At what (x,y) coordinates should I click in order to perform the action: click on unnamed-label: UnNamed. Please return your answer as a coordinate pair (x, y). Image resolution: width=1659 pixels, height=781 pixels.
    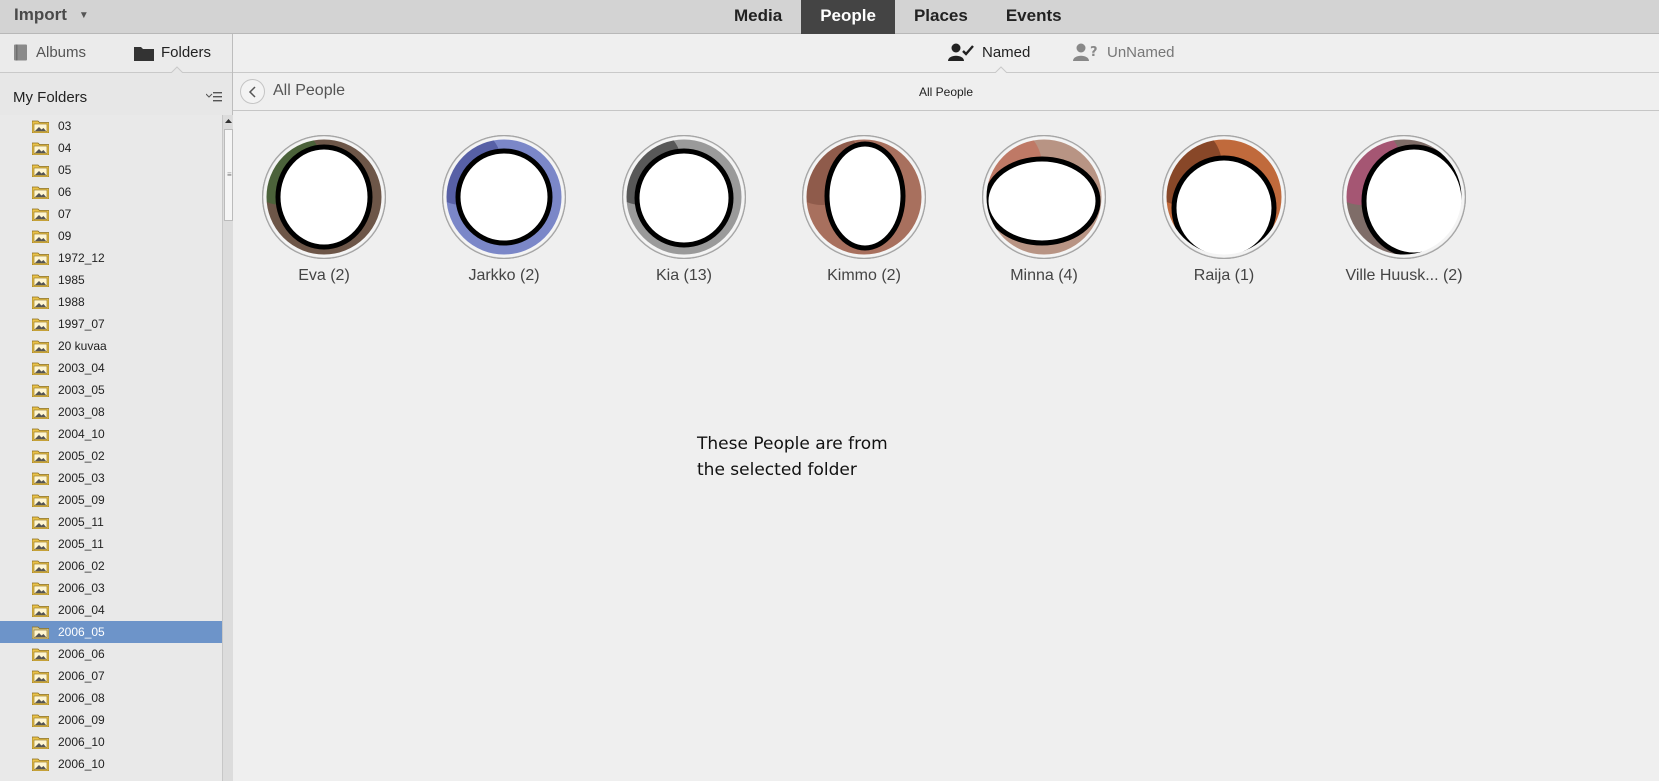
    Looking at the image, I should click on (1141, 52).